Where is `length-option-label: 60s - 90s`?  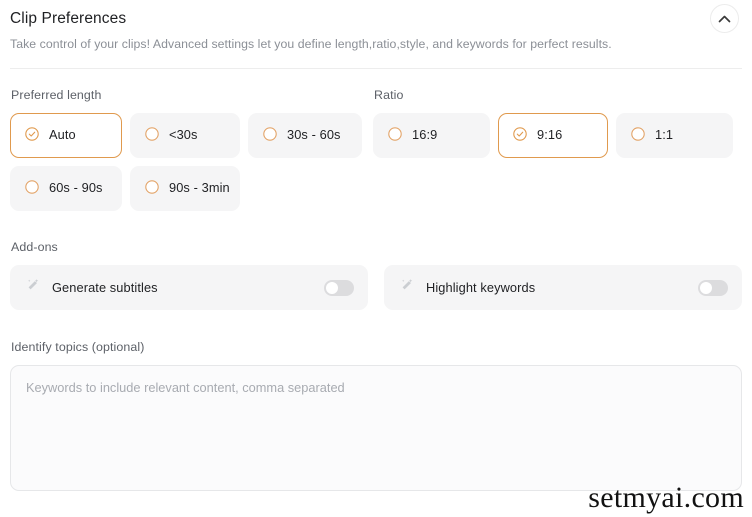
length-option-label: 60s - 90s is located at coordinates (76, 188).